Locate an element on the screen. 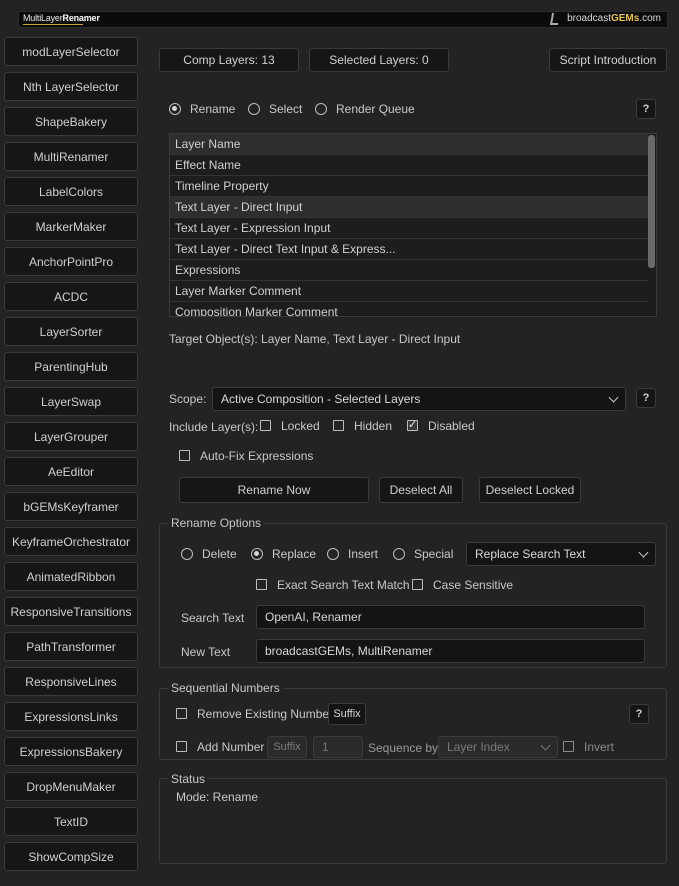 This screenshot has height=886, width=679. selected-layers-button: Selected Layers: 0 is located at coordinates (379, 60).